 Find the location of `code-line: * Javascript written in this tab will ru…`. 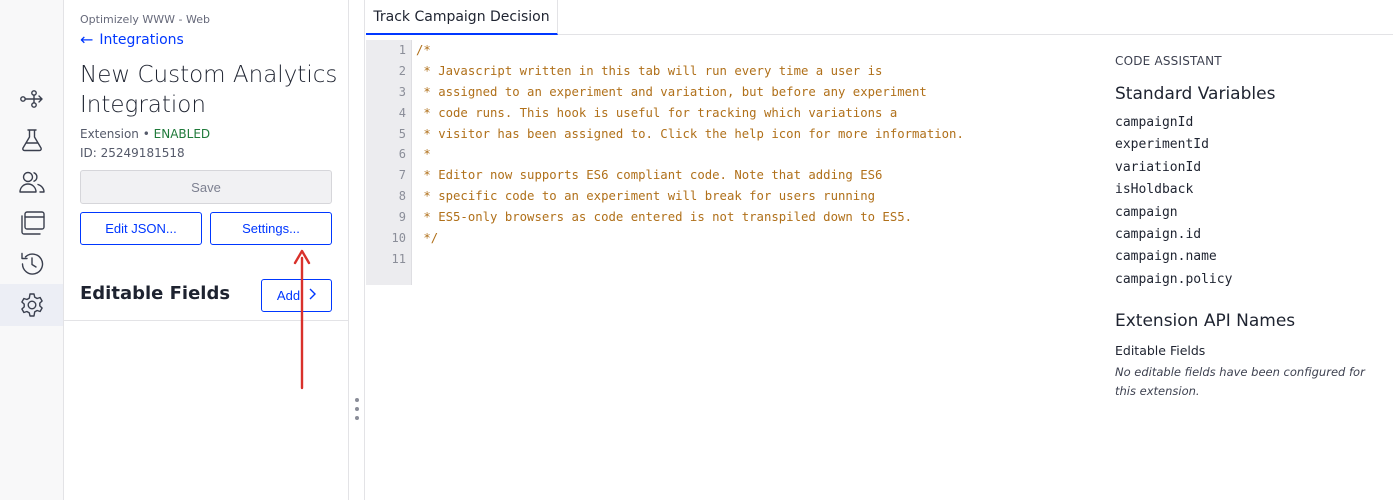

code-line: * Javascript written in this tab will ru… is located at coordinates (756, 71).